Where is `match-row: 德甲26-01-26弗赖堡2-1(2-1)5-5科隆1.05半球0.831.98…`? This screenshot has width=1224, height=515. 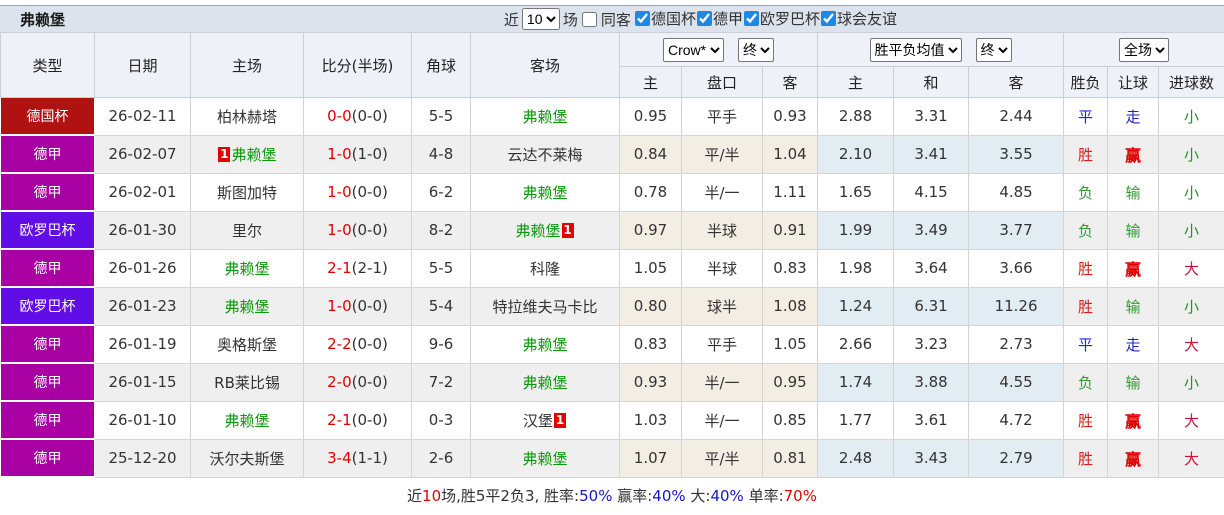
match-row: 德甲26-01-26弗赖堡2-1(2-1)5-5科隆1.05半球0.831.98… is located at coordinates (612, 268).